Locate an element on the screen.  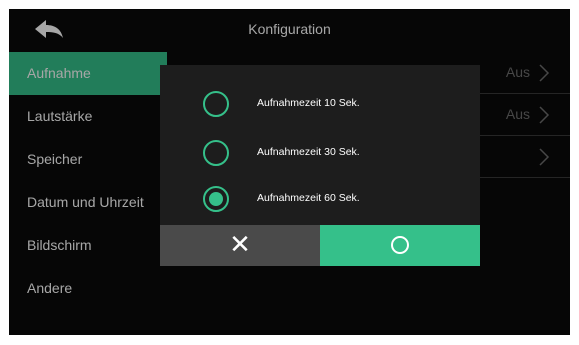
option-60-seconds: Aufnahmezeit 60 Sek. is located at coordinates (320, 199).